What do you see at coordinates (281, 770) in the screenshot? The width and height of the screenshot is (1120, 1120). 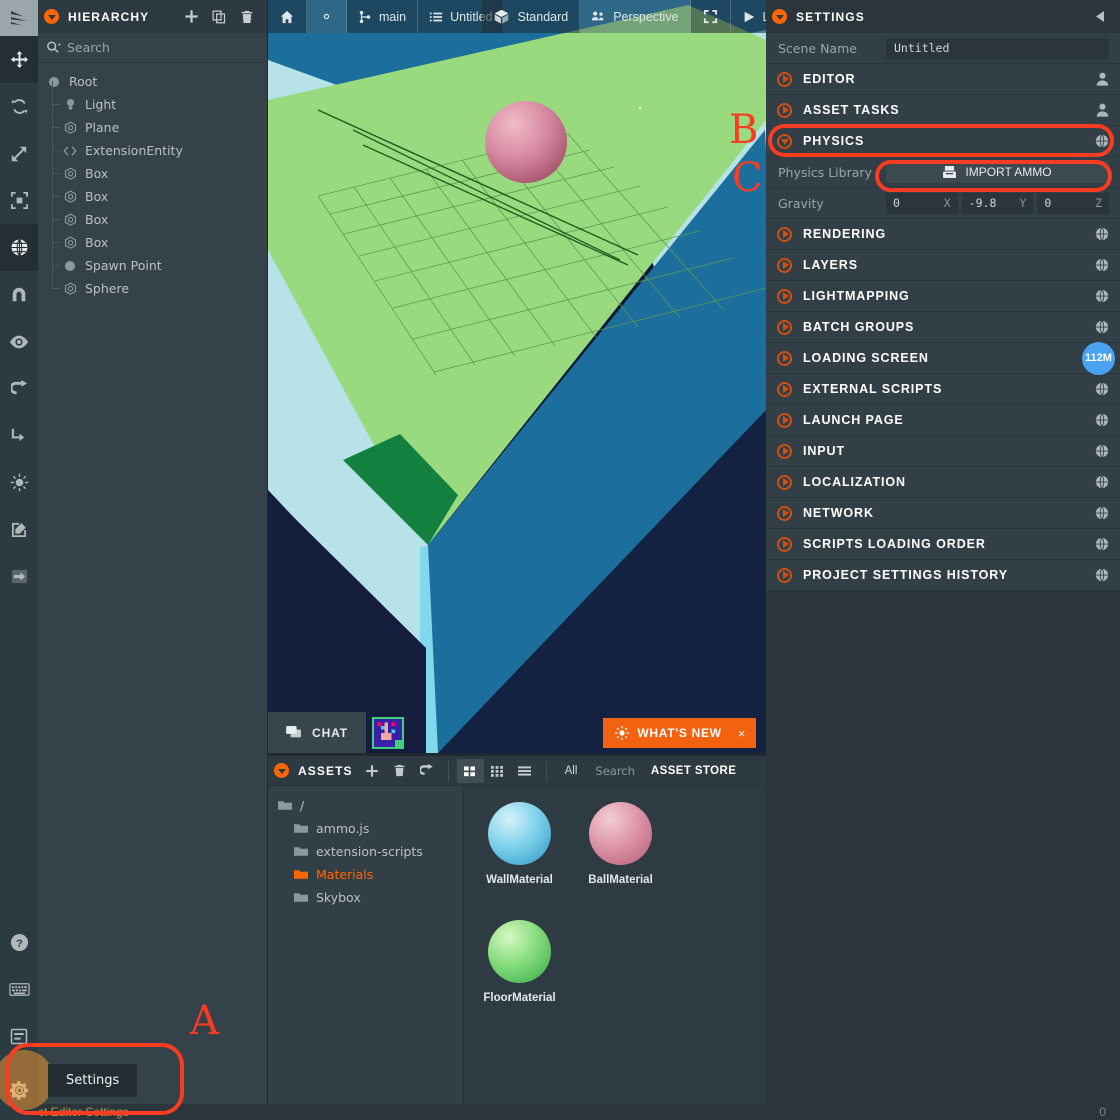 I see `assets-collapse-icon` at bounding box center [281, 770].